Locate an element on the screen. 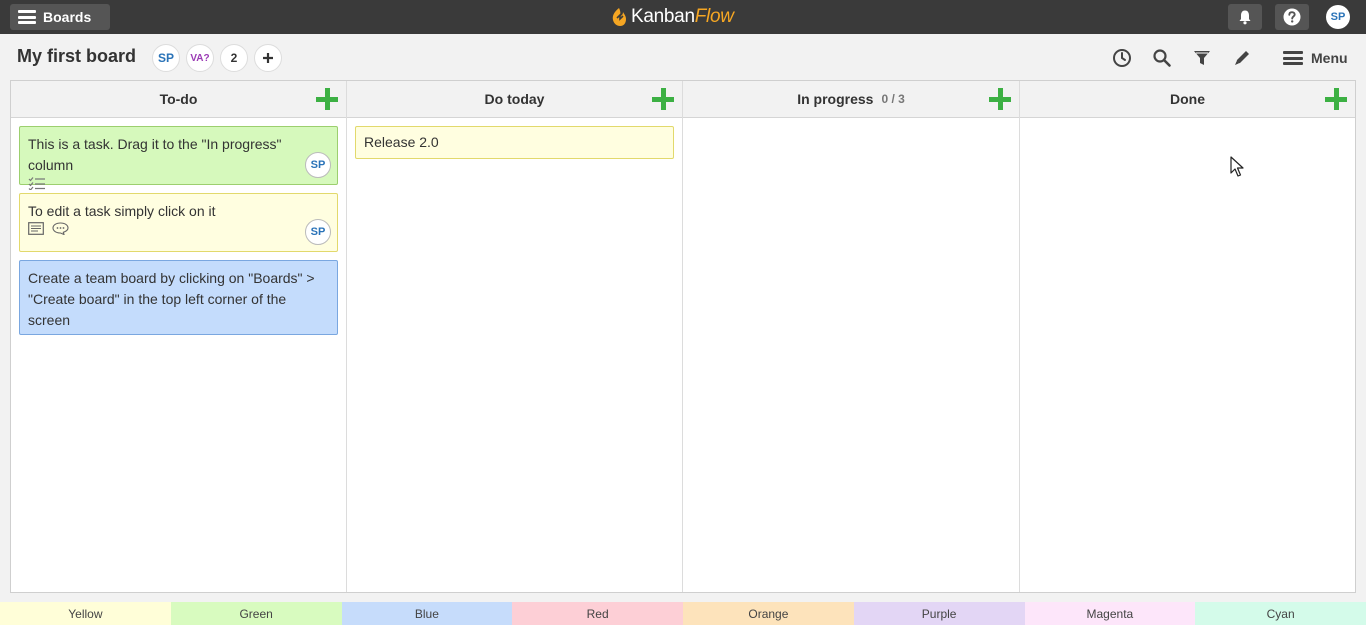  search-icon is located at coordinates (1162, 58).